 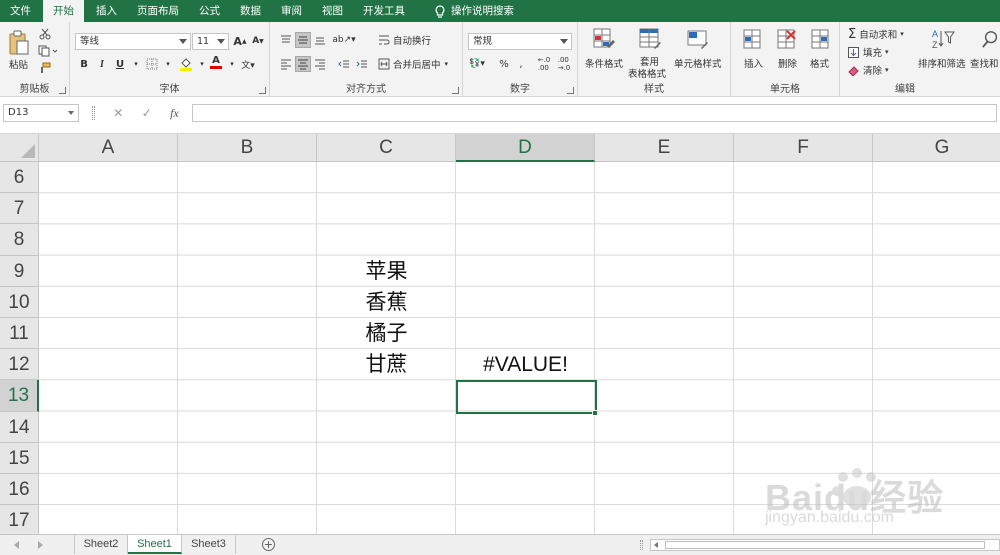 What do you see at coordinates (594, 113) in the screenshot?
I see `formula-input` at bounding box center [594, 113].